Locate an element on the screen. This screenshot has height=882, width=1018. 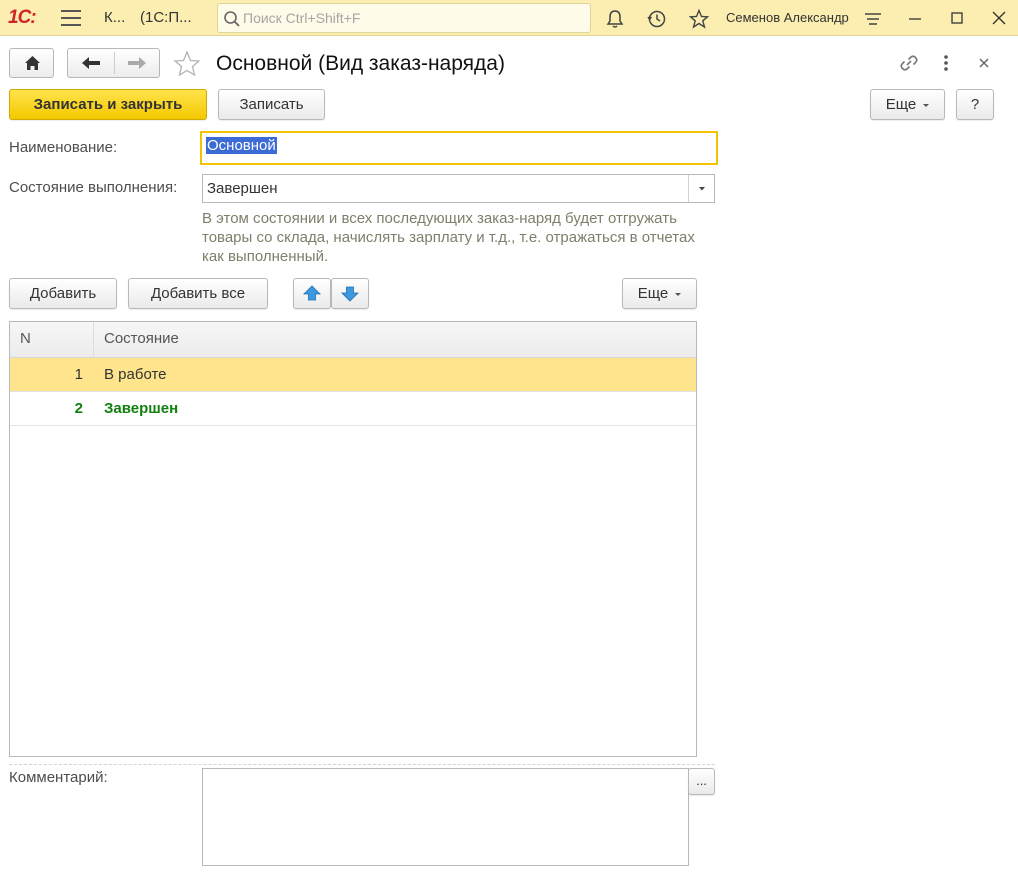
search-input is located at coordinates (413, 18).